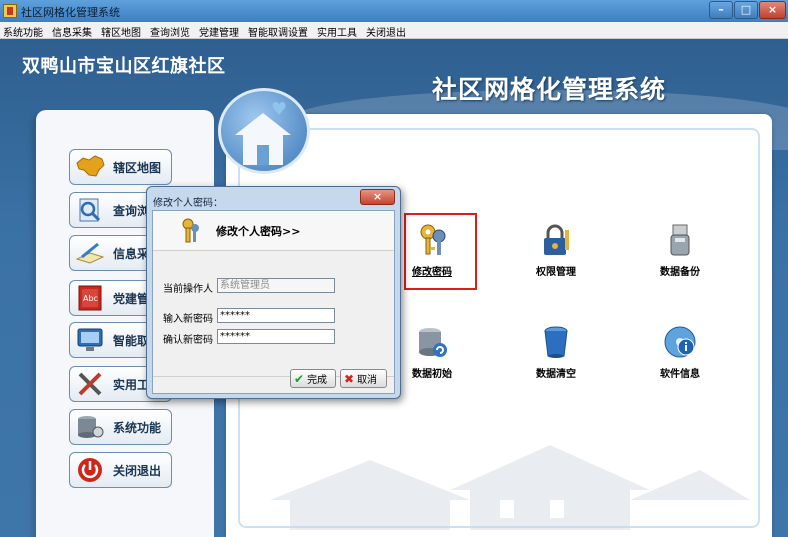  What do you see at coordinates (432, 342) in the screenshot?
I see `database-refresh-icon` at bounding box center [432, 342].